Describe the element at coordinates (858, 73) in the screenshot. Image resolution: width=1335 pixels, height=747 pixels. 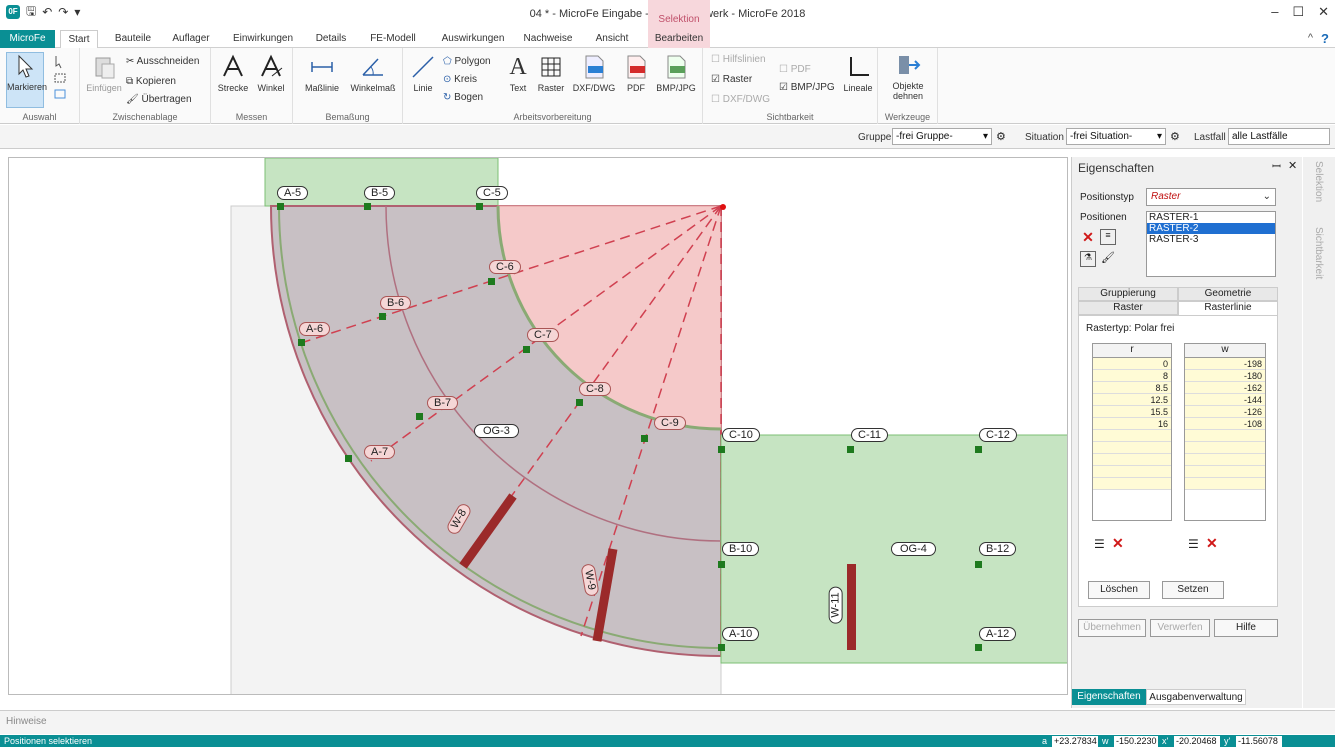
I see `lineale-button: Lineale` at that location.